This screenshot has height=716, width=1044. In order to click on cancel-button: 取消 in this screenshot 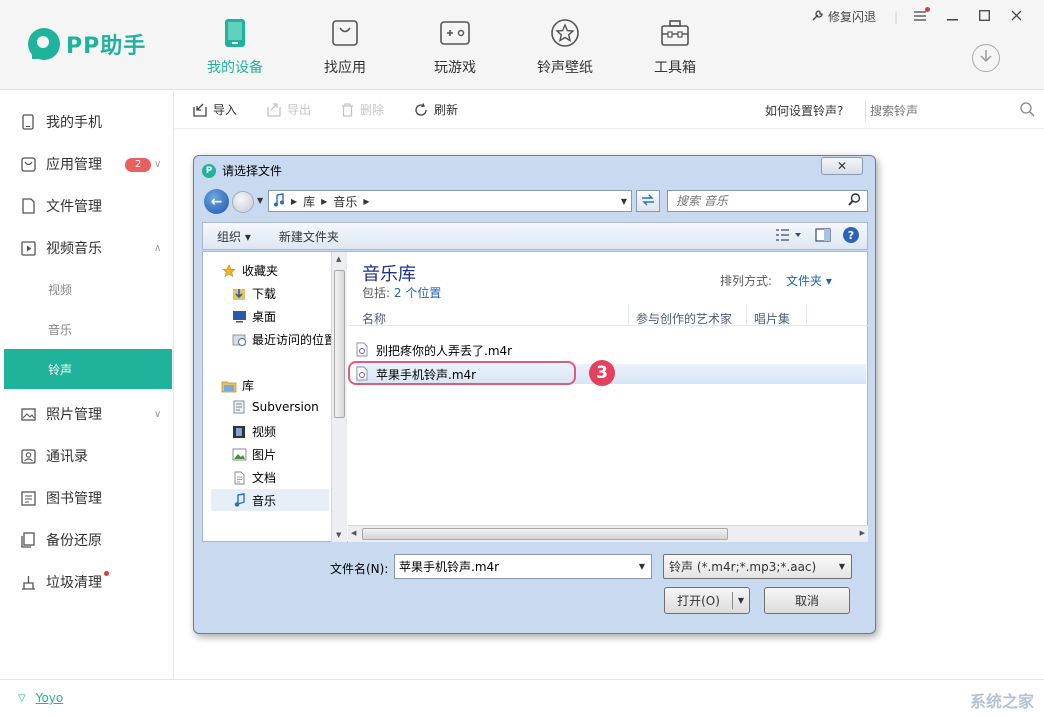, I will do `click(807, 600)`.